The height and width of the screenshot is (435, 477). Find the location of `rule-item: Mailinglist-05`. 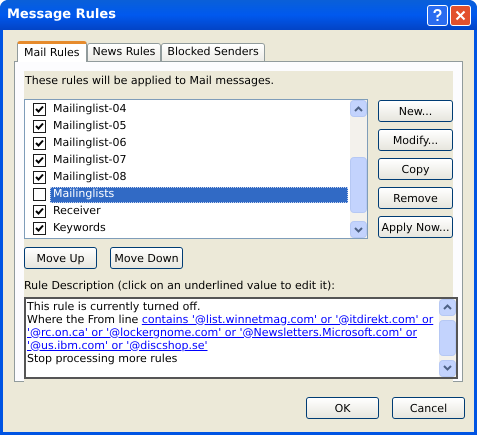

rule-item: Mailinglist-05 is located at coordinates (200, 126).